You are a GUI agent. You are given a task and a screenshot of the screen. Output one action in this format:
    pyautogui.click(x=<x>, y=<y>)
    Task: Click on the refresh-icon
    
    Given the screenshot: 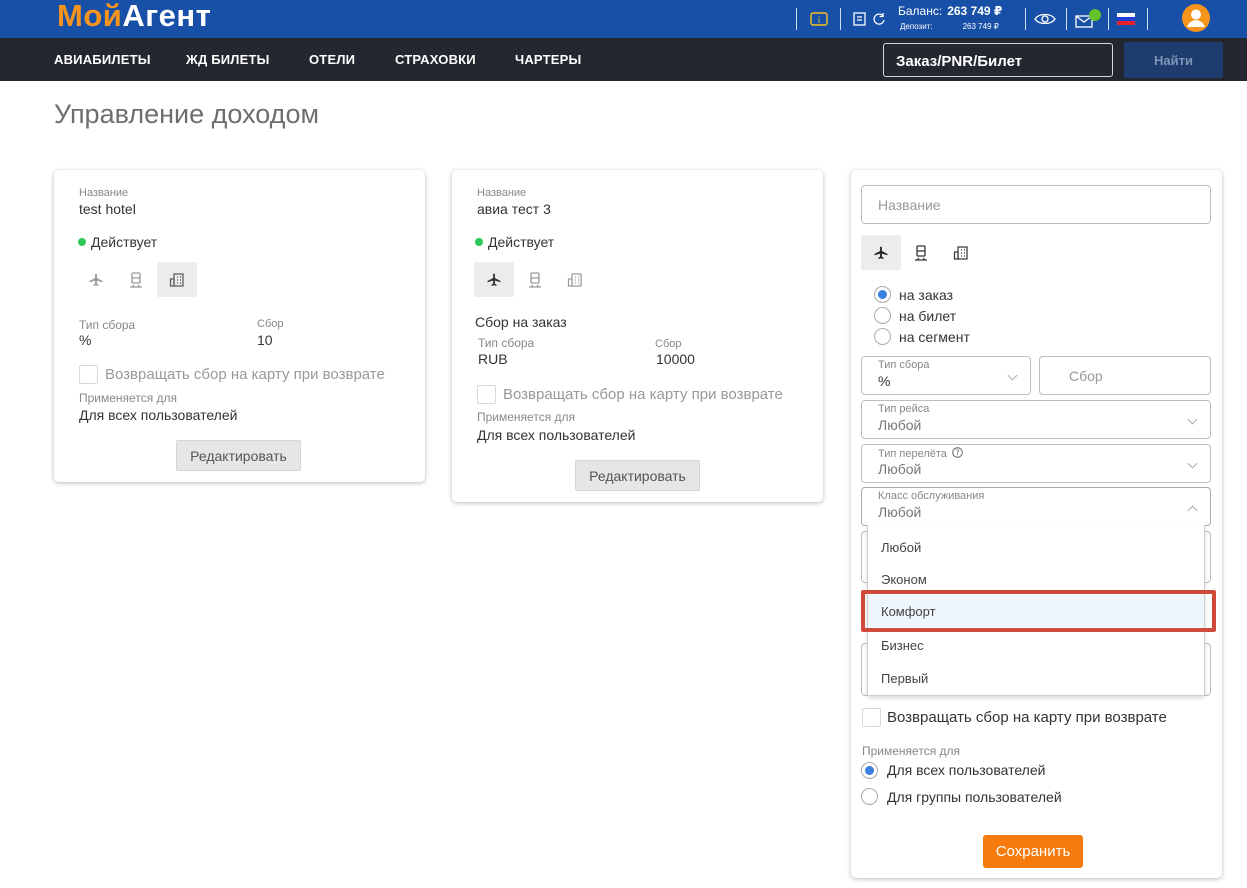 What is the action you would take?
    pyautogui.click(x=879, y=19)
    